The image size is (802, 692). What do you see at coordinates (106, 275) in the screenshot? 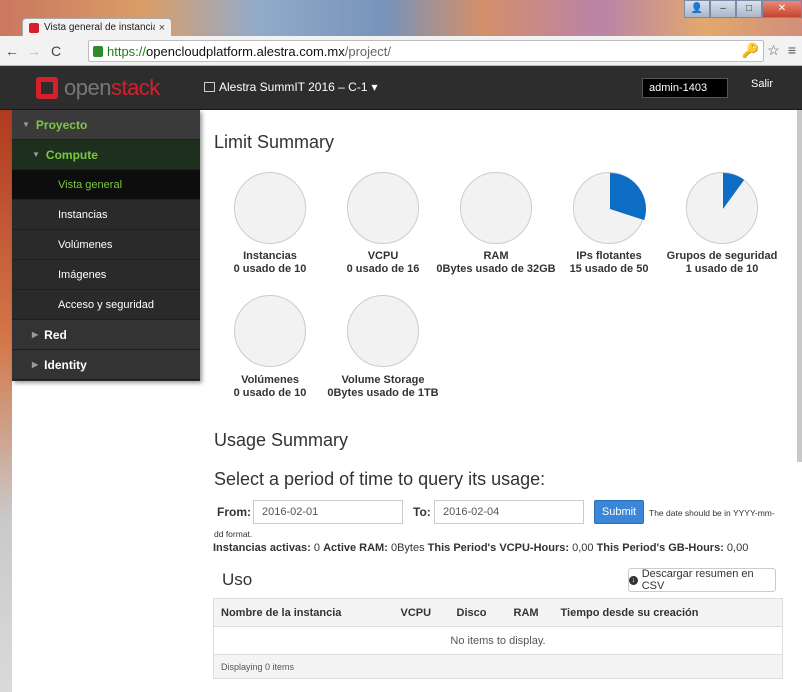
I see `sidebar-item-imagenes: Imágenes` at bounding box center [106, 275].